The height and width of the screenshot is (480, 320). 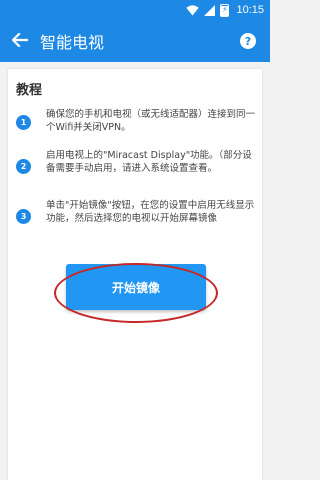 I want to click on help-button: ?, so click(x=248, y=41).